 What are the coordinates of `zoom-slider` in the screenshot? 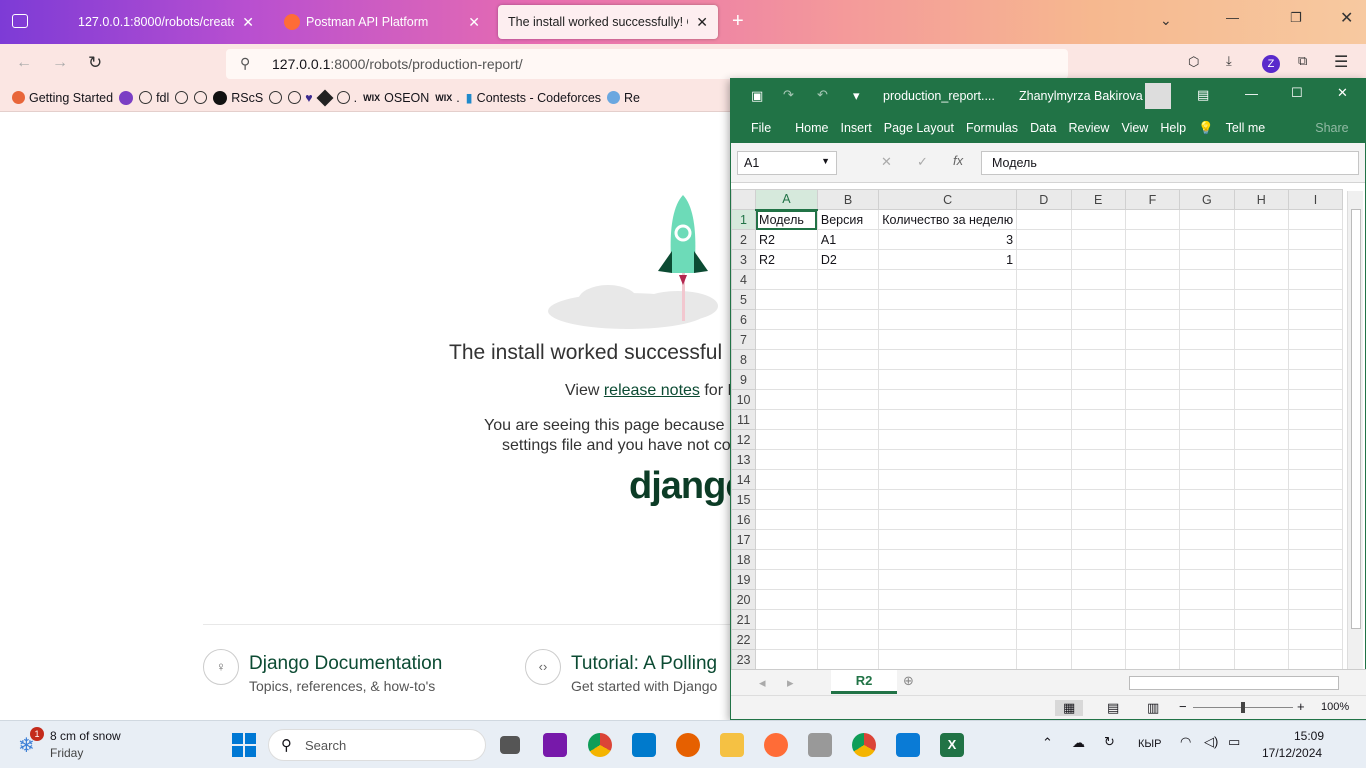 It's located at (1243, 707).